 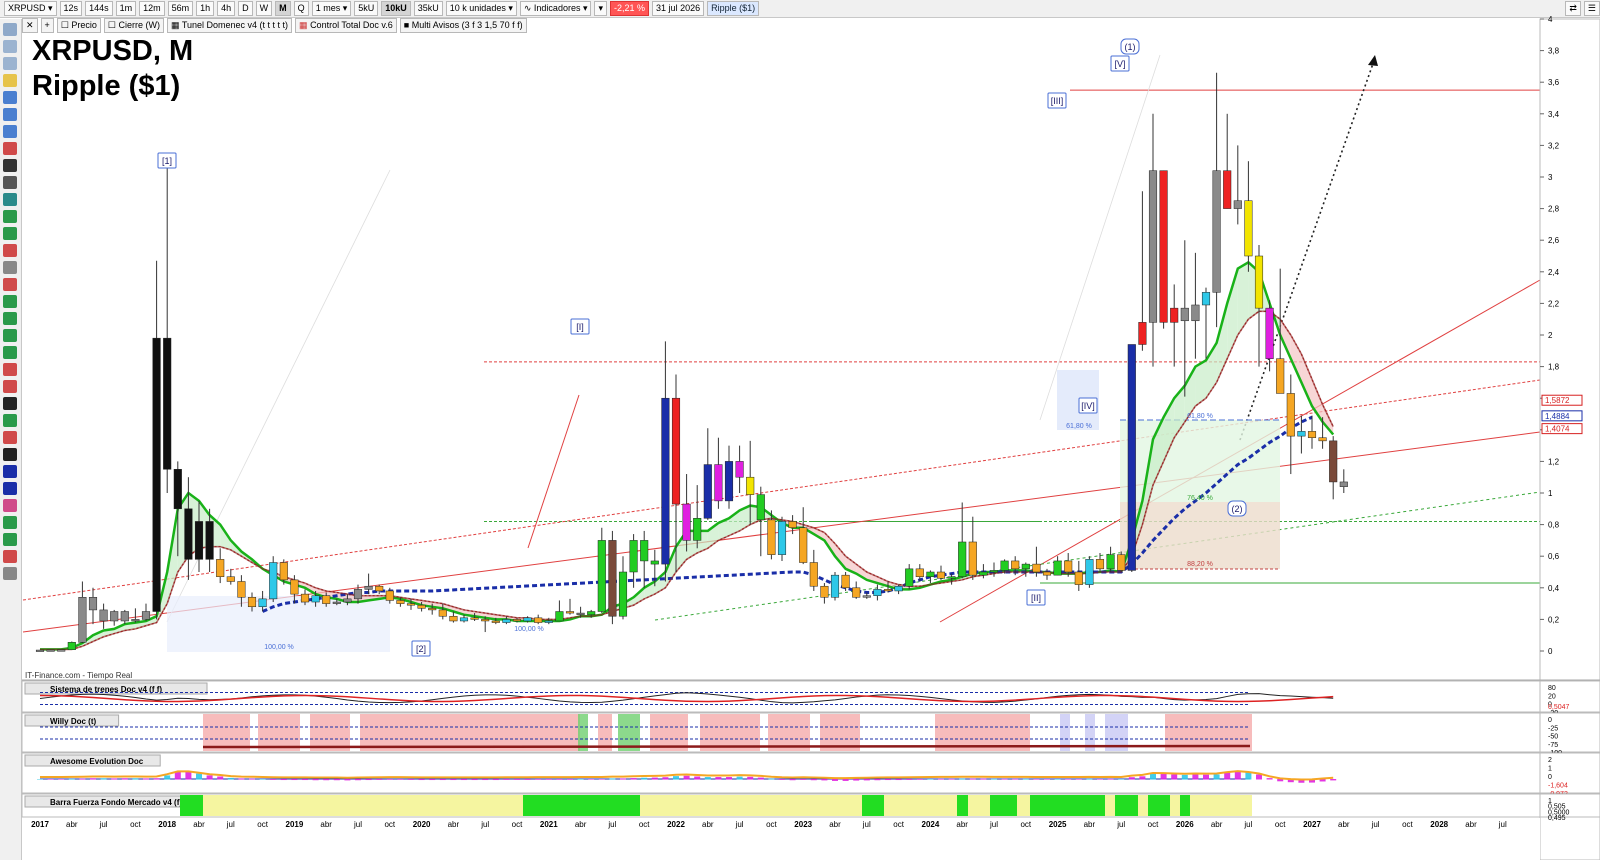 What do you see at coordinates (133, 25) in the screenshot?
I see `ind-close: ☐ Cierre (W)` at bounding box center [133, 25].